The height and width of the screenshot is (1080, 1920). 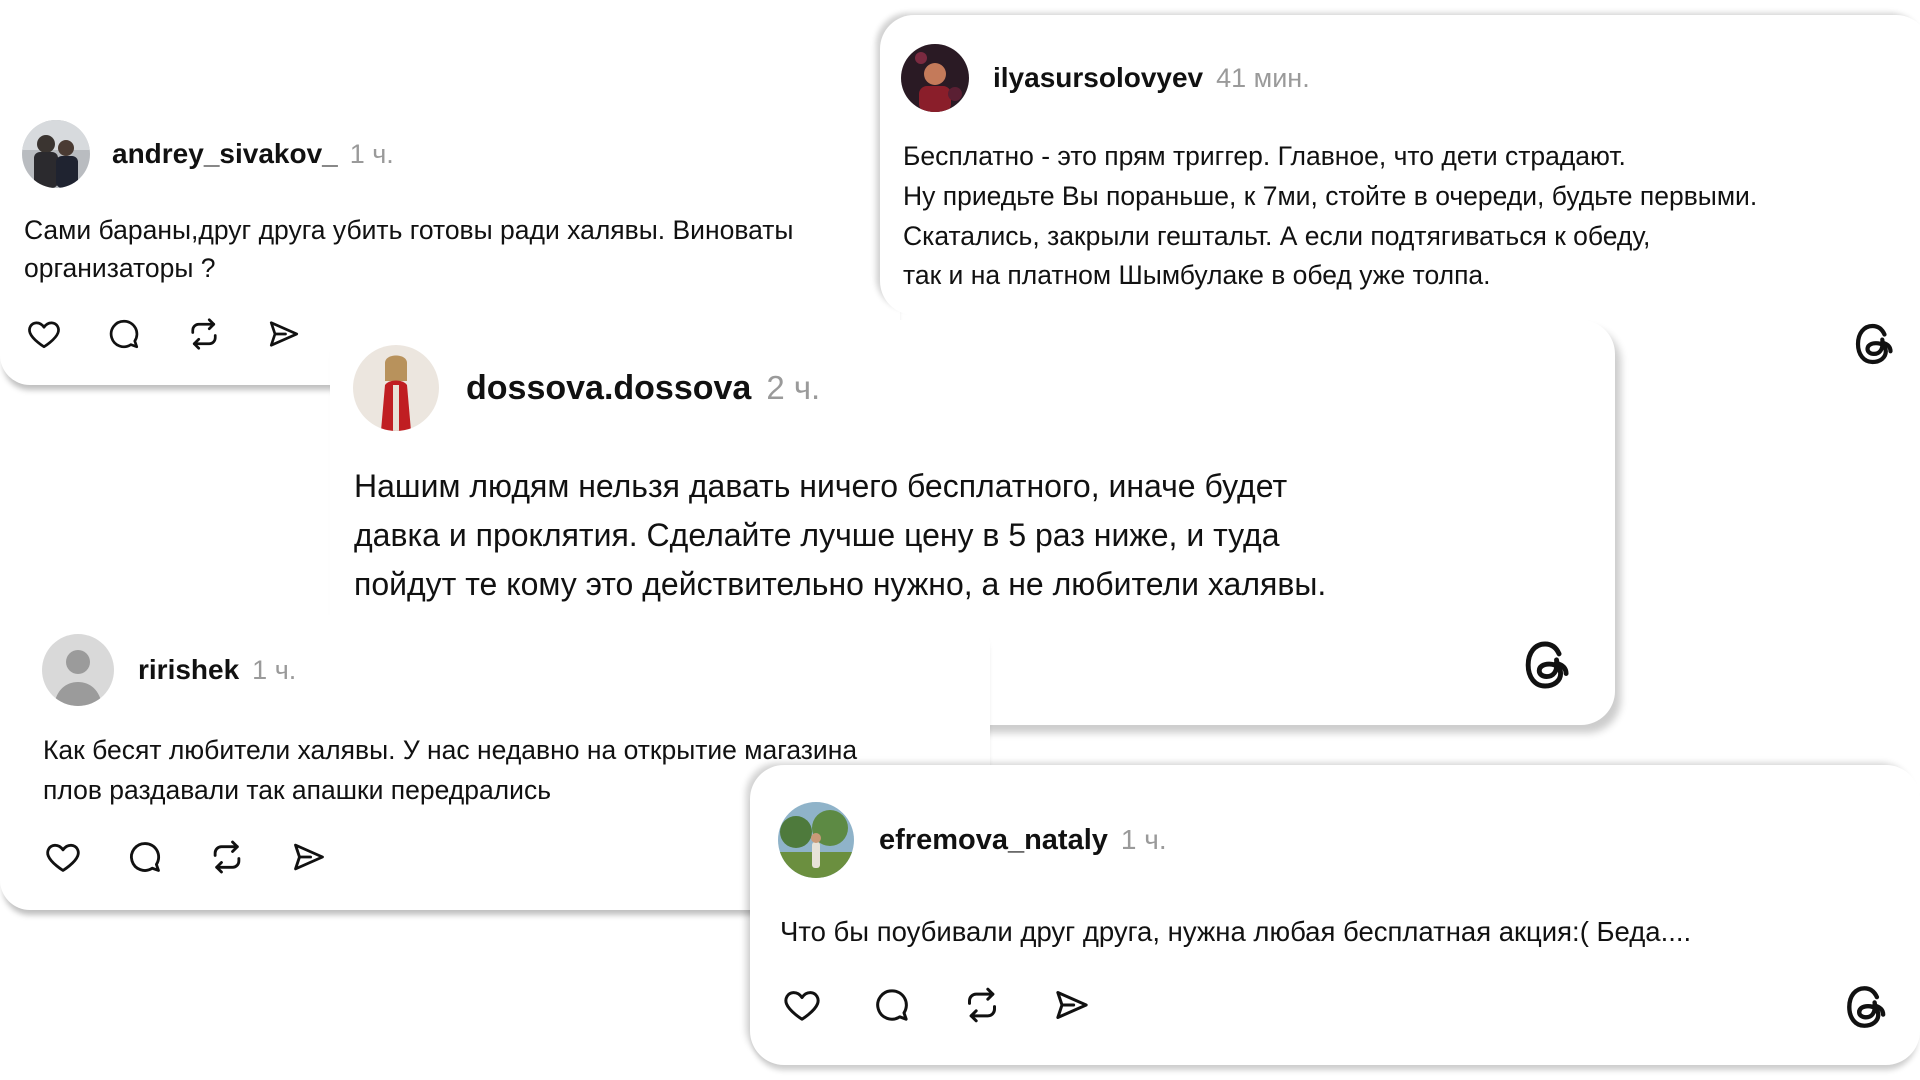 What do you see at coordinates (225, 154) in the screenshot?
I see `username: andrey_sivakov_` at bounding box center [225, 154].